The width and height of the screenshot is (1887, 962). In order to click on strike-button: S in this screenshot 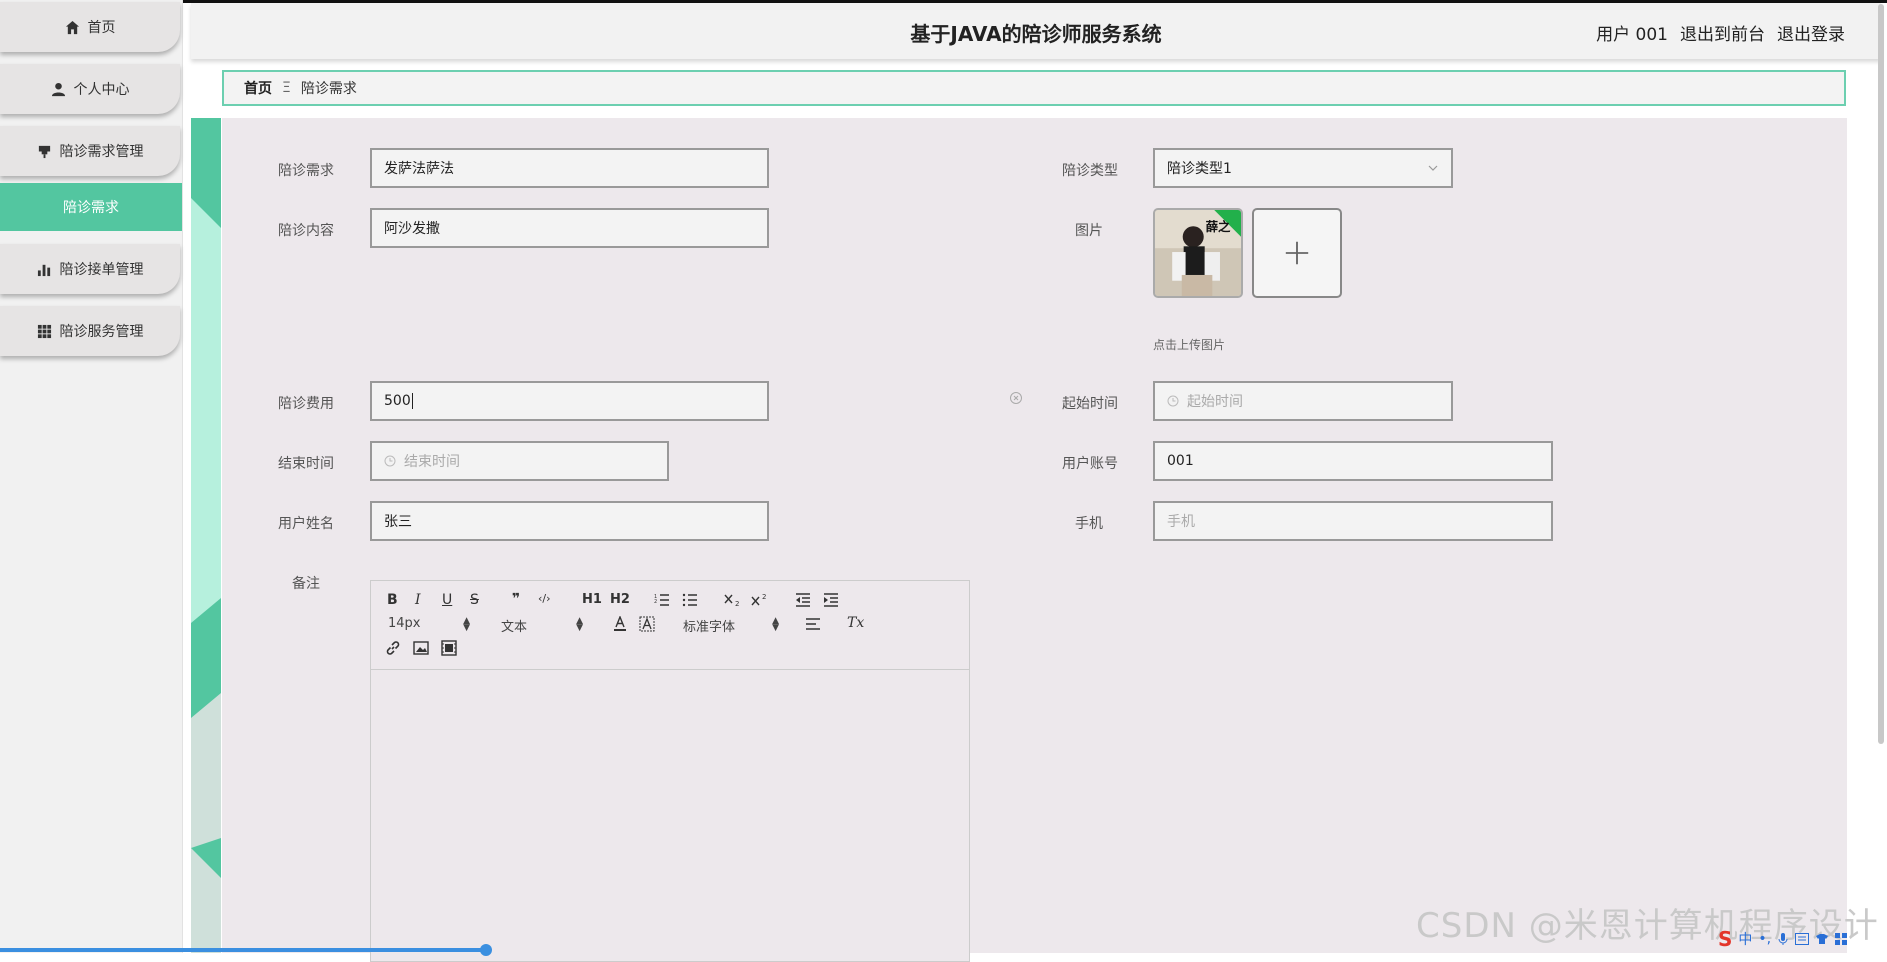, I will do `click(474, 600)`.